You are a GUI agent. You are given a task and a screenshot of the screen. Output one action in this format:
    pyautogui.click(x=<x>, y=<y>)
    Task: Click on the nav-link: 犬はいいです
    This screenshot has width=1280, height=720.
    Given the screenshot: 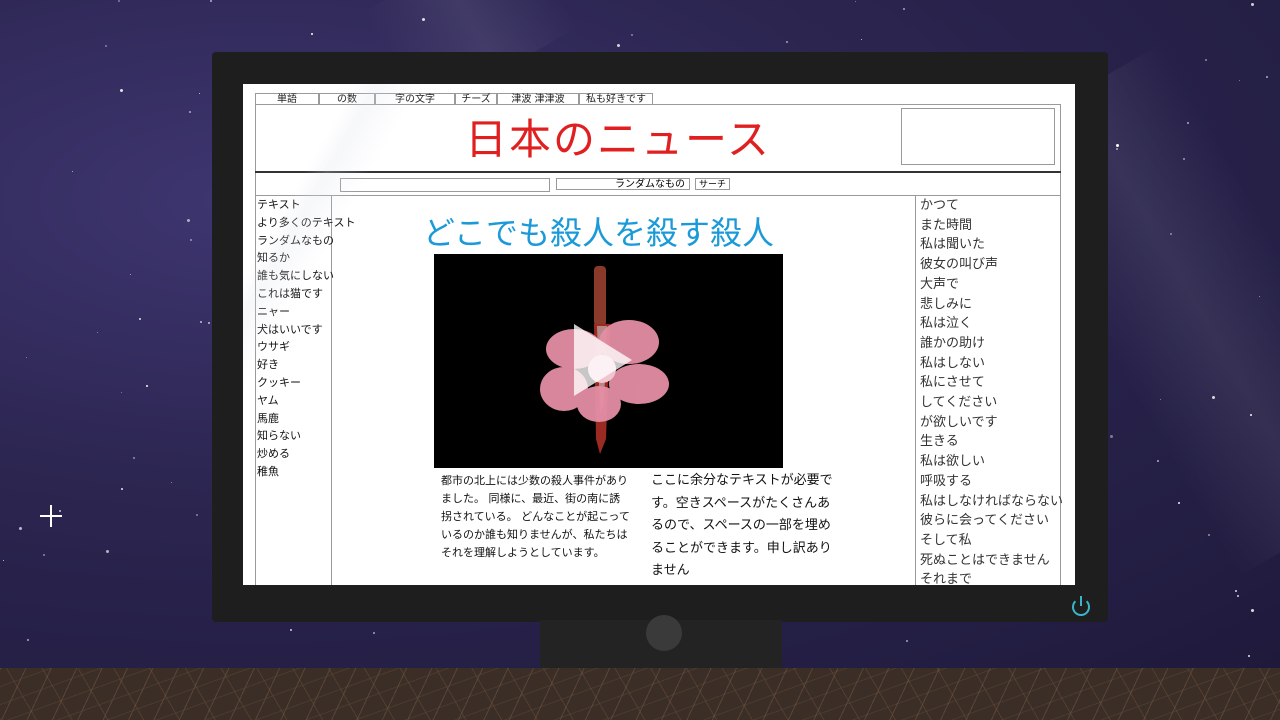 What is the action you would take?
    pyautogui.click(x=293, y=330)
    